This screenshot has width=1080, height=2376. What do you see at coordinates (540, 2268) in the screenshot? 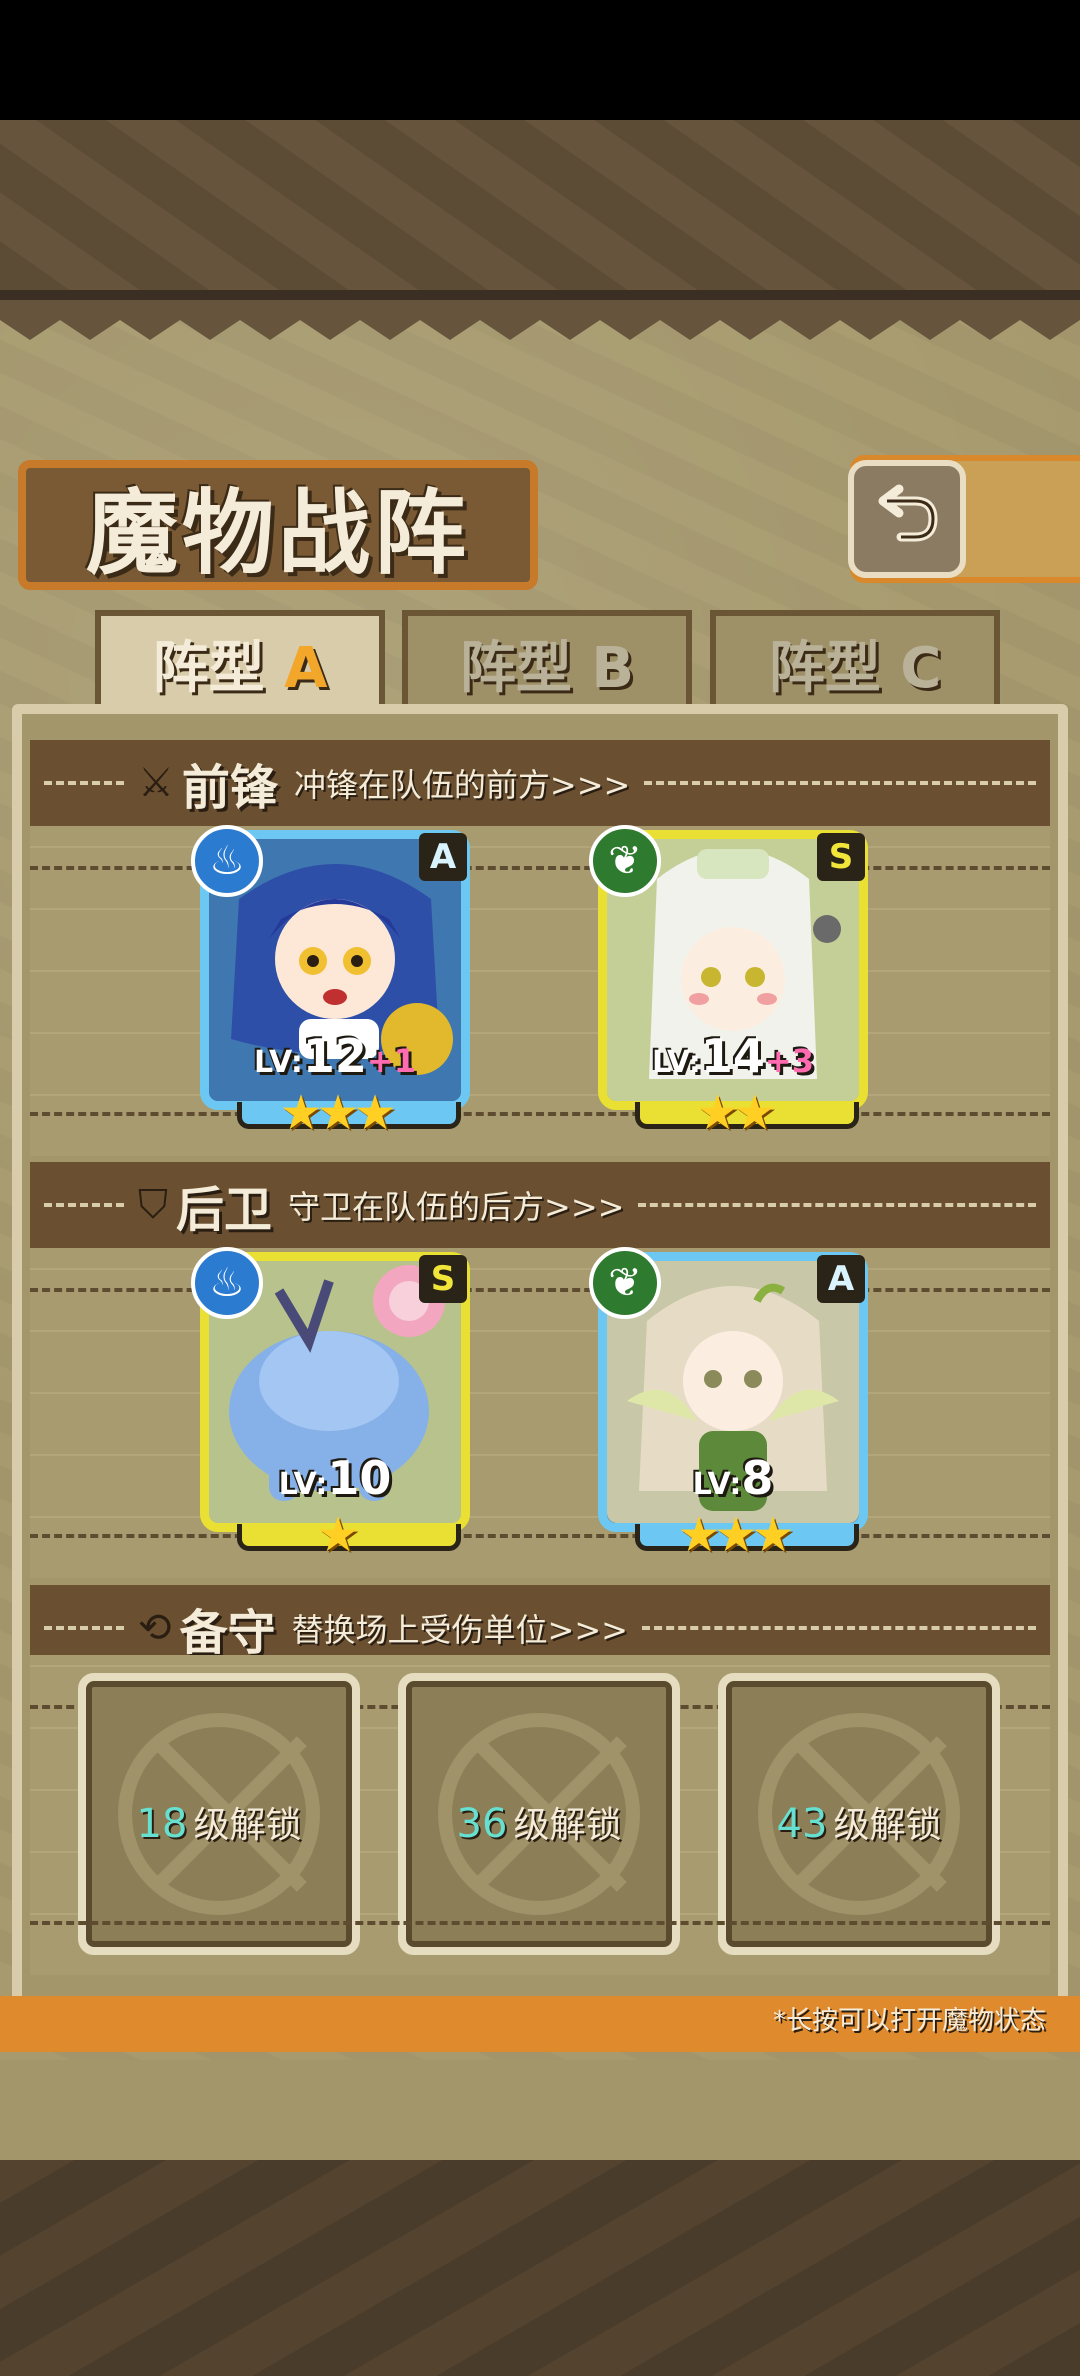
I see `map-background-bottom` at bounding box center [540, 2268].